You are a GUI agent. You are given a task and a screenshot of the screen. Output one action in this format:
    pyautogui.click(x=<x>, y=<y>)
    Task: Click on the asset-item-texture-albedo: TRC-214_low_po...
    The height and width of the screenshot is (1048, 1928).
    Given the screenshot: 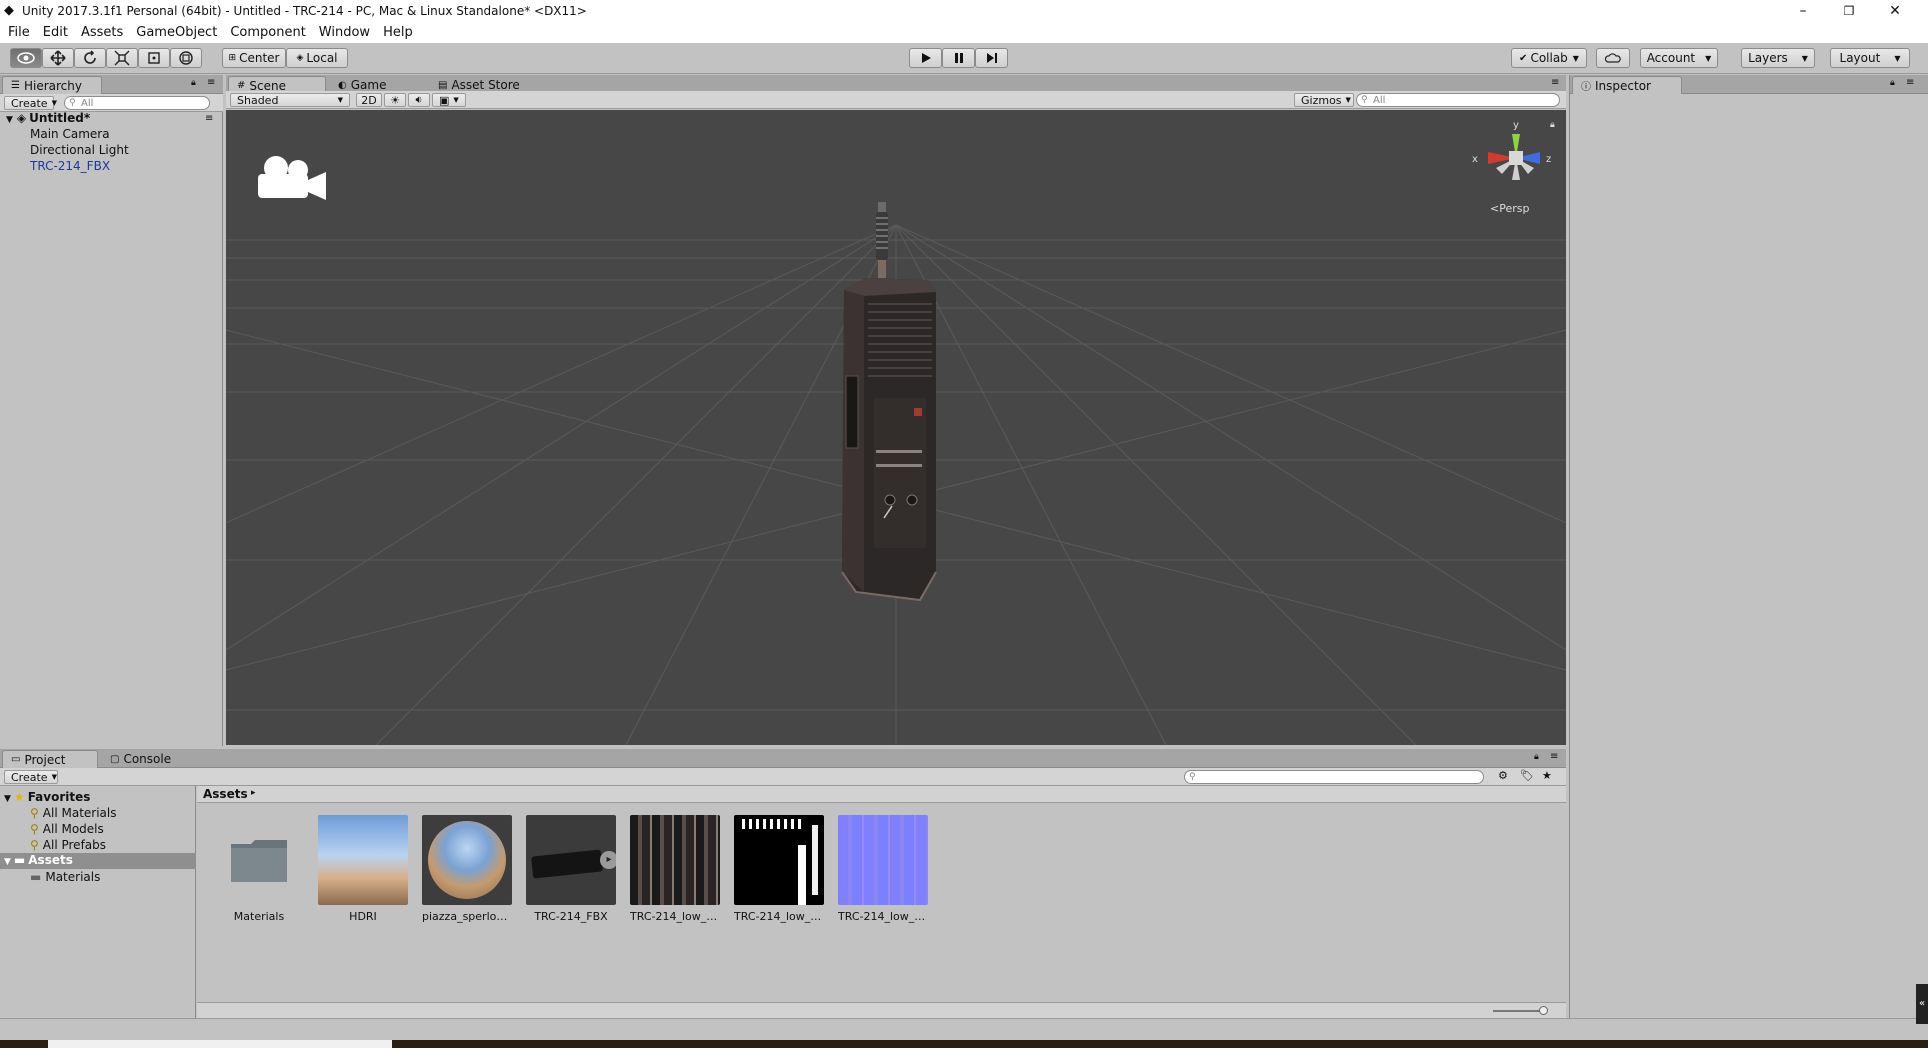 What is the action you would take?
    pyautogui.click(x=675, y=869)
    